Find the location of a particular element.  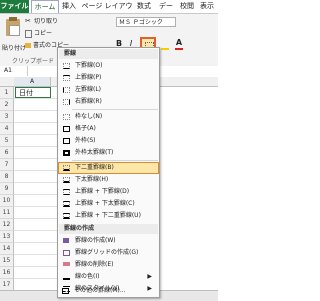

menu-item-label: 罫線の作成(W) is located at coordinates (95, 240).